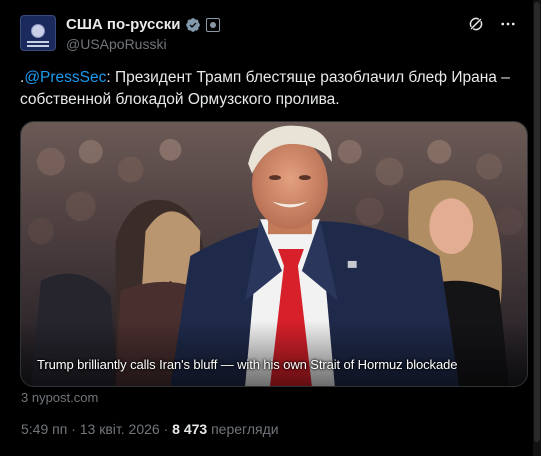  I want to click on avatar-lines, so click(38, 41).